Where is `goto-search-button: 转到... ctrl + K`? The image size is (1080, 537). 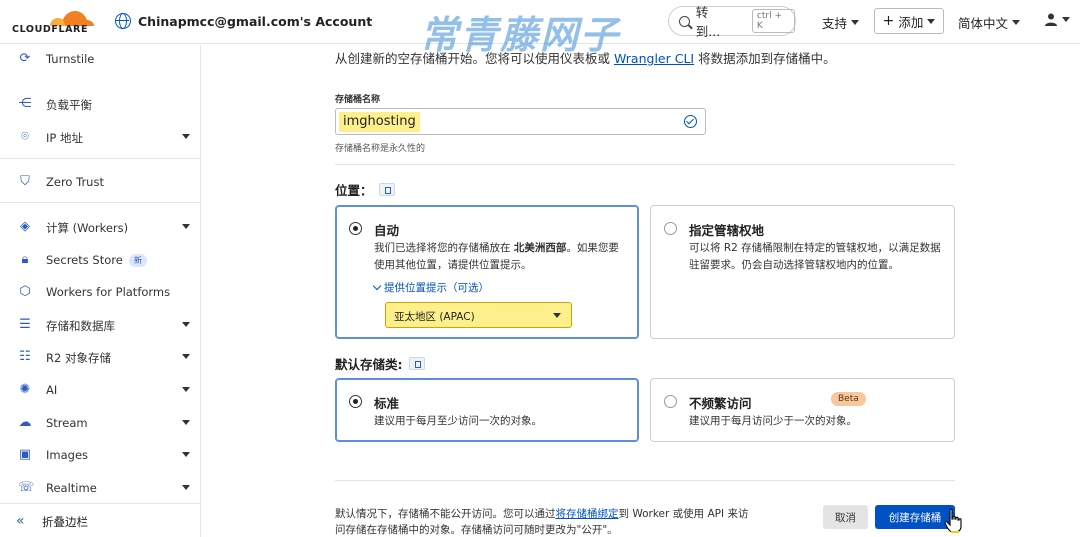 goto-search-button: 转到... ctrl + K is located at coordinates (732, 22).